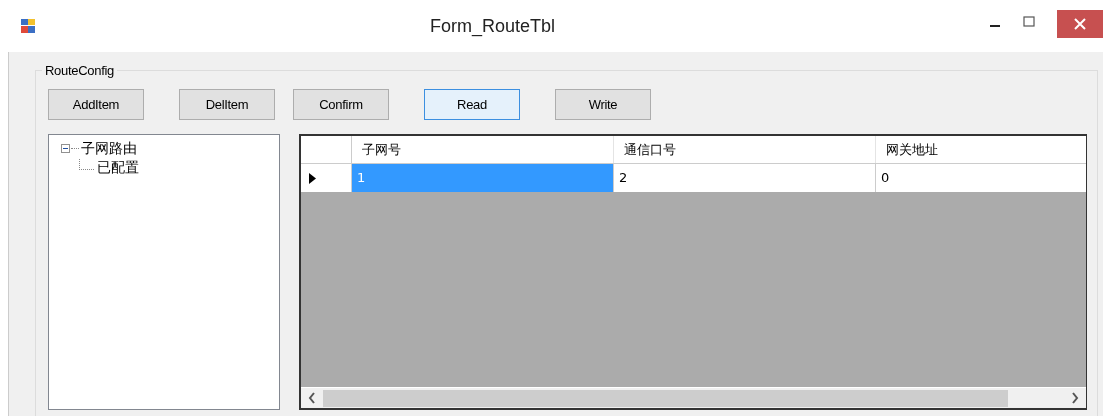  I want to click on column-header: 通信口号, so click(745, 149).